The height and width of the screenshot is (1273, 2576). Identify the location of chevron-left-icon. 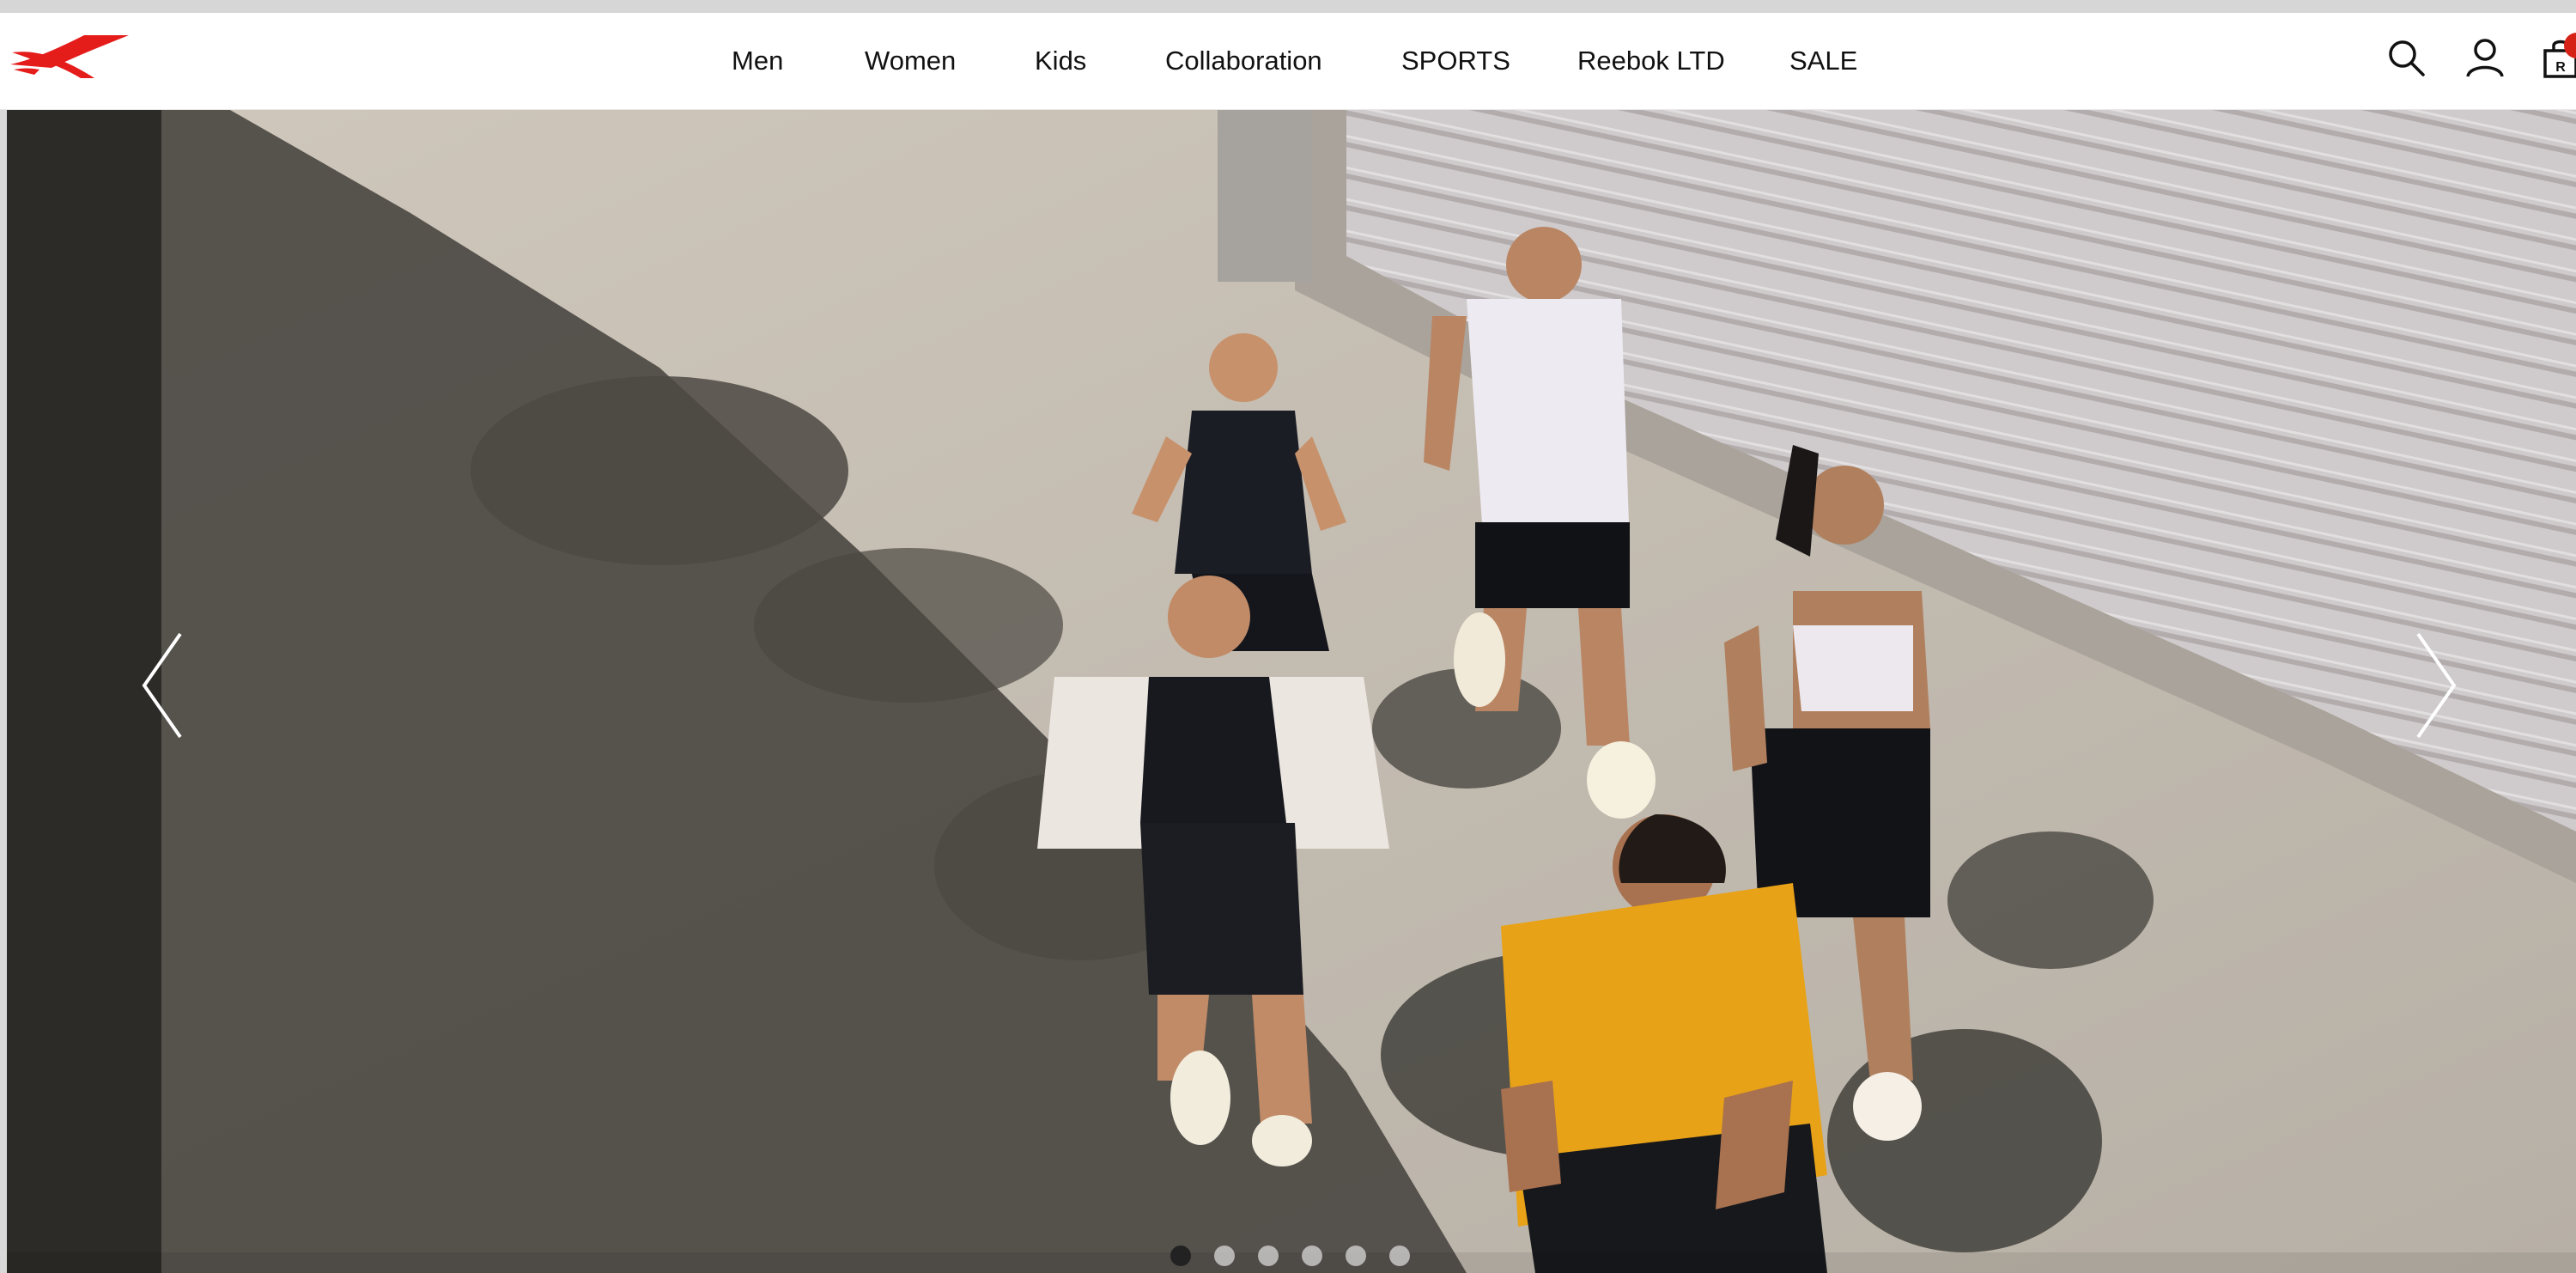
(166, 690).